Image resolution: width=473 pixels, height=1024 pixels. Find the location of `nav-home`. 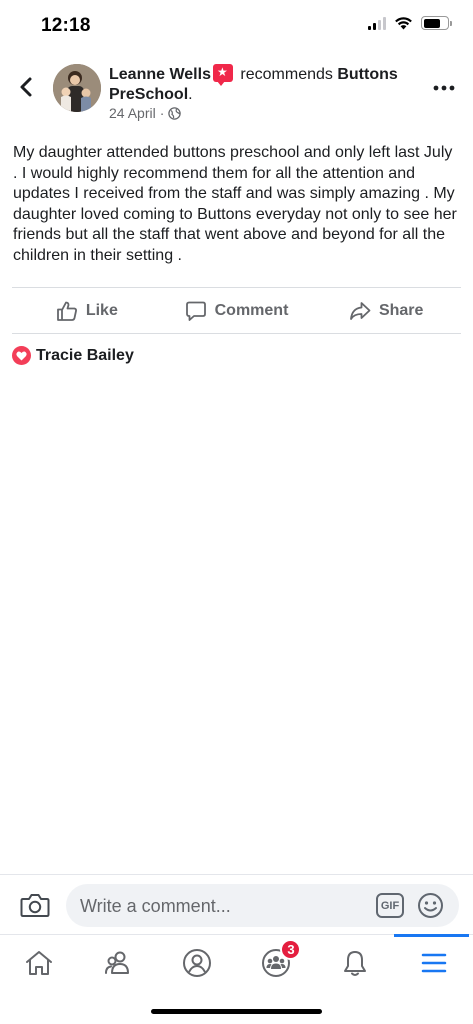

nav-home is located at coordinates (39, 962).